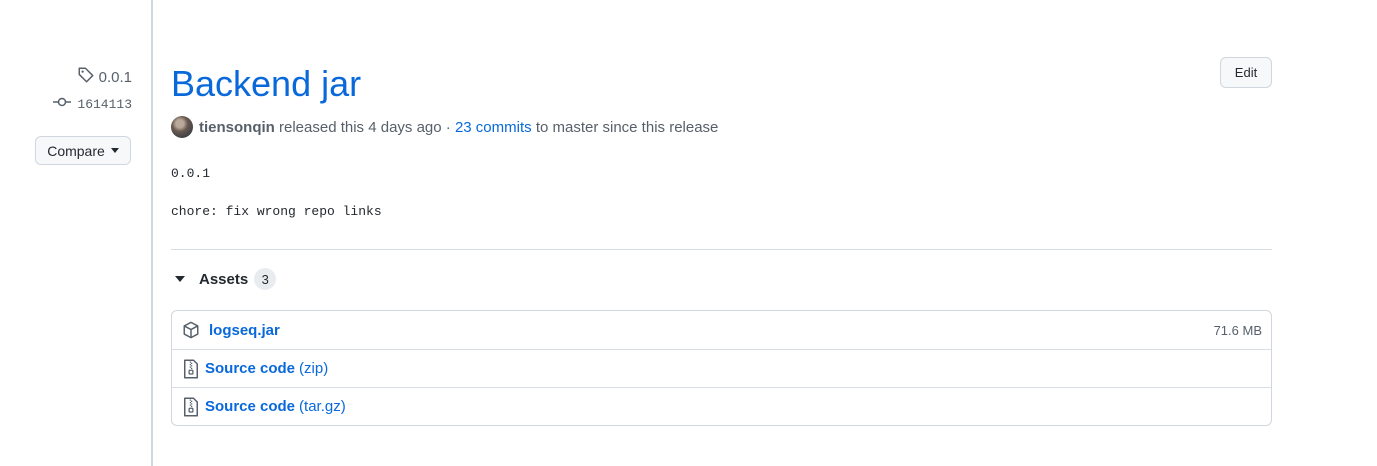 The image size is (1377, 466). I want to click on asset-link: logseq.jar, so click(244, 330).